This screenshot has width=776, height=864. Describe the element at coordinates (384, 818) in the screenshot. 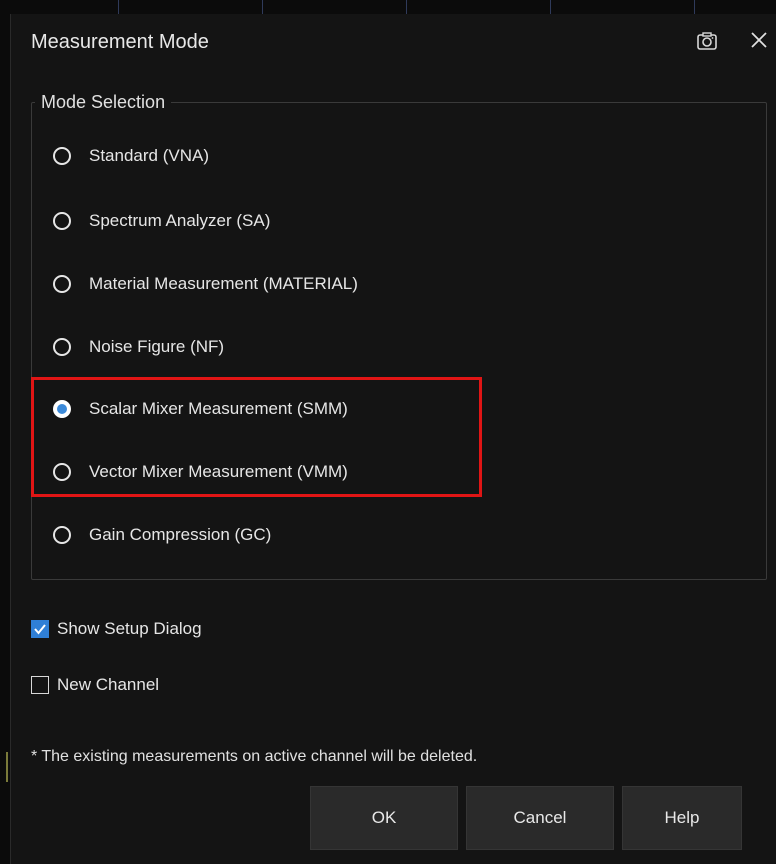

I see `ok-button: OK` at that location.